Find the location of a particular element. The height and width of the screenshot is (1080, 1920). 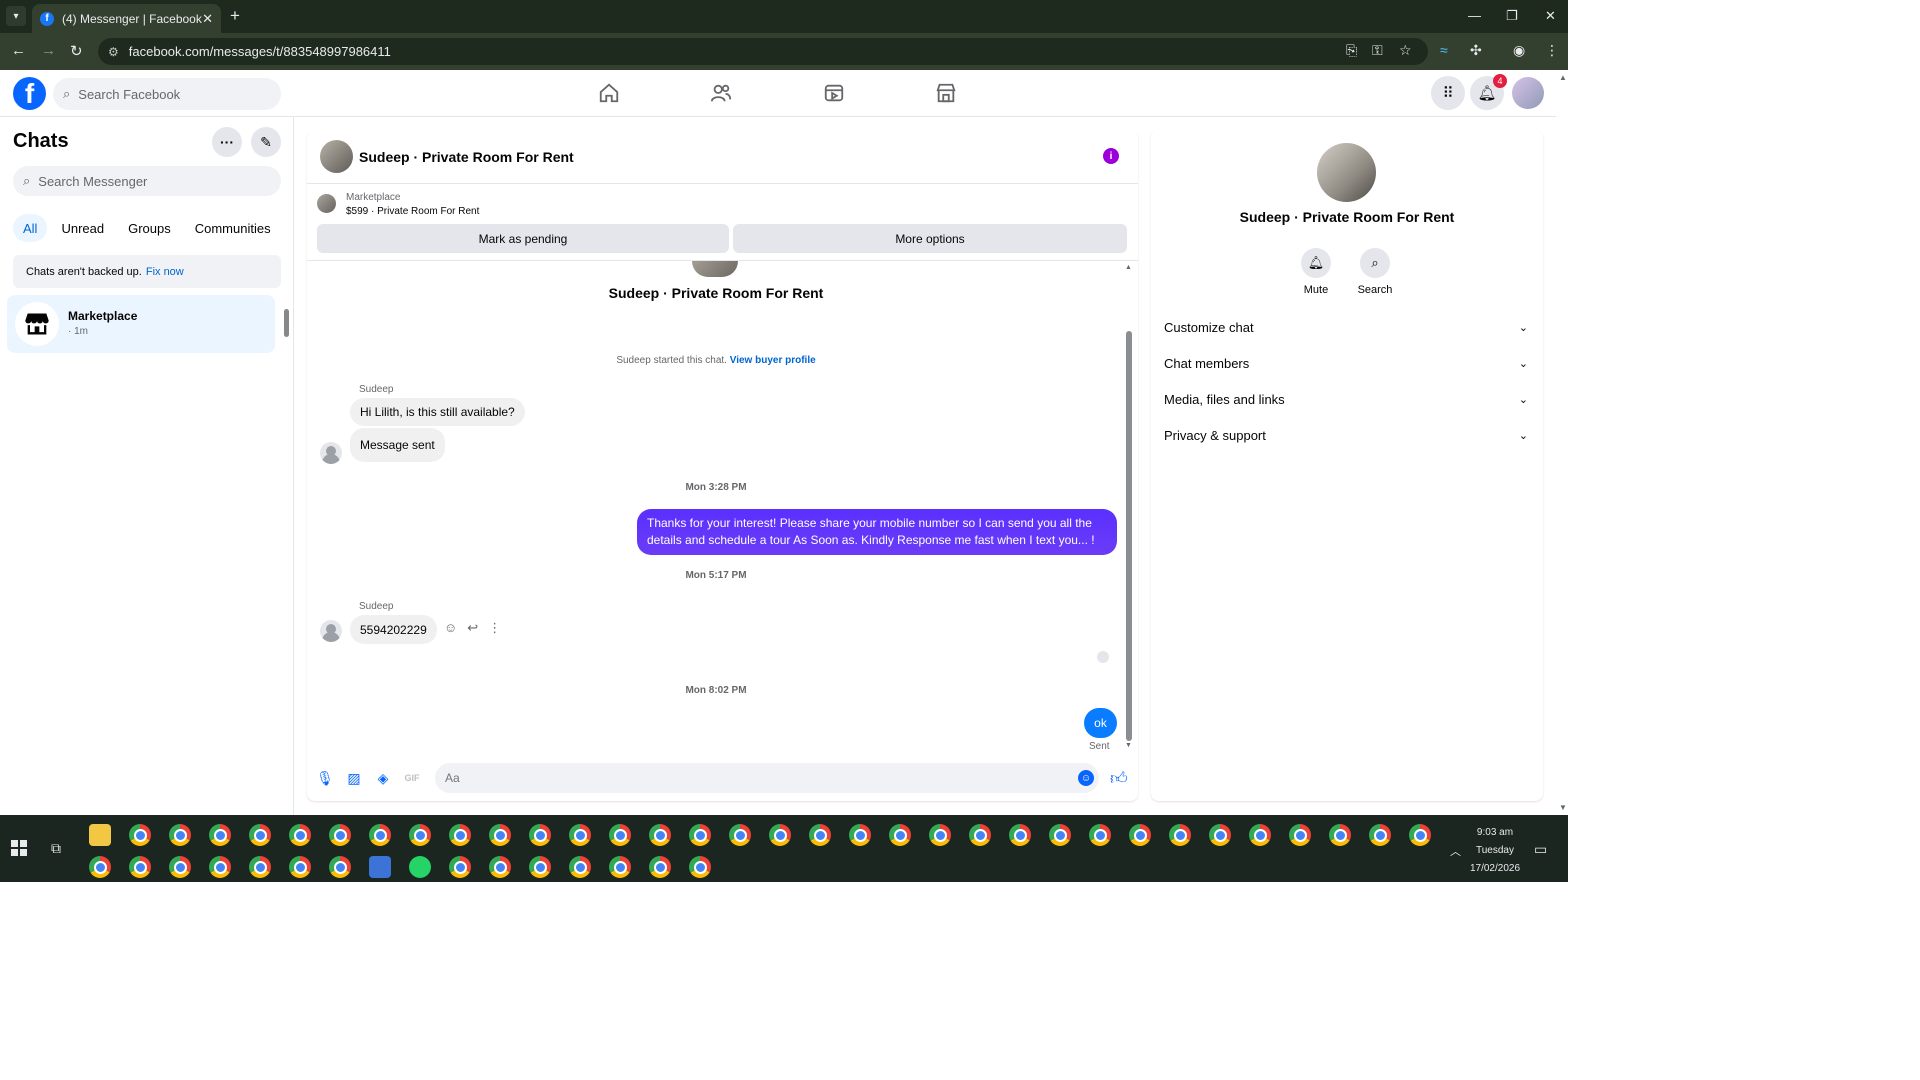

section-chat-members: Chat members ⌄ is located at coordinates (1347, 363).